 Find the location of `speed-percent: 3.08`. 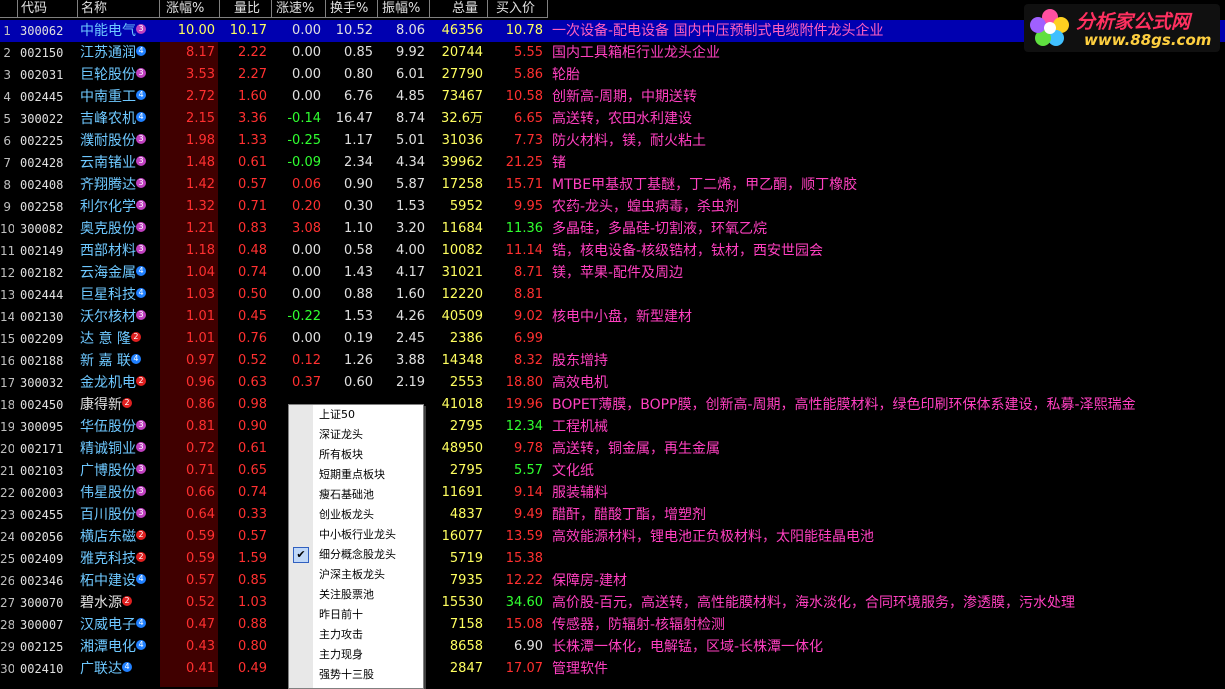

speed-percent: 3.08 is located at coordinates (306, 228).